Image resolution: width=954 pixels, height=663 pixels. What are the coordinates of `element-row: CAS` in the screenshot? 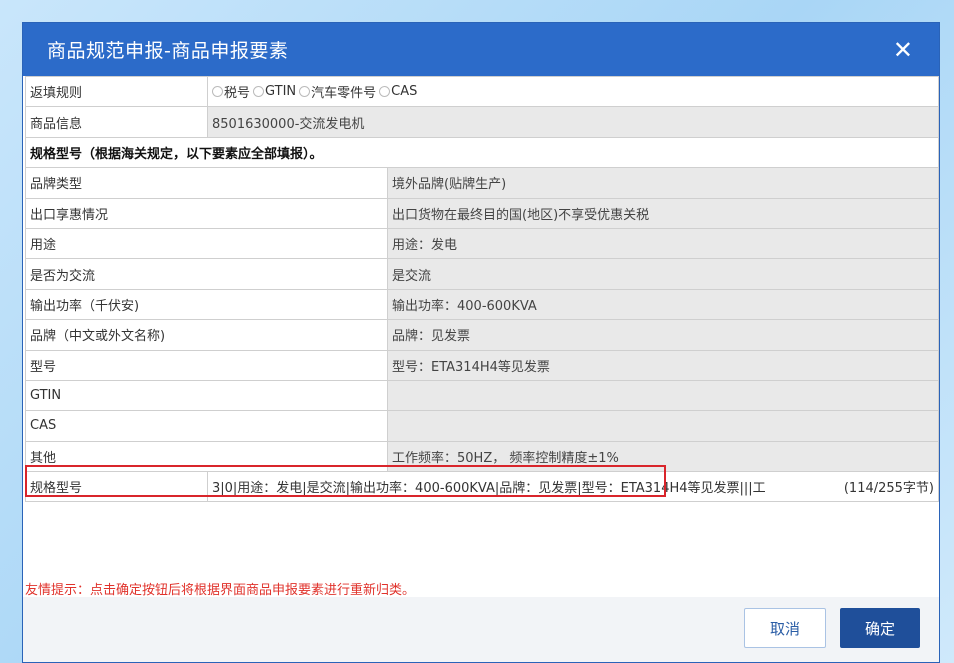 It's located at (482, 426).